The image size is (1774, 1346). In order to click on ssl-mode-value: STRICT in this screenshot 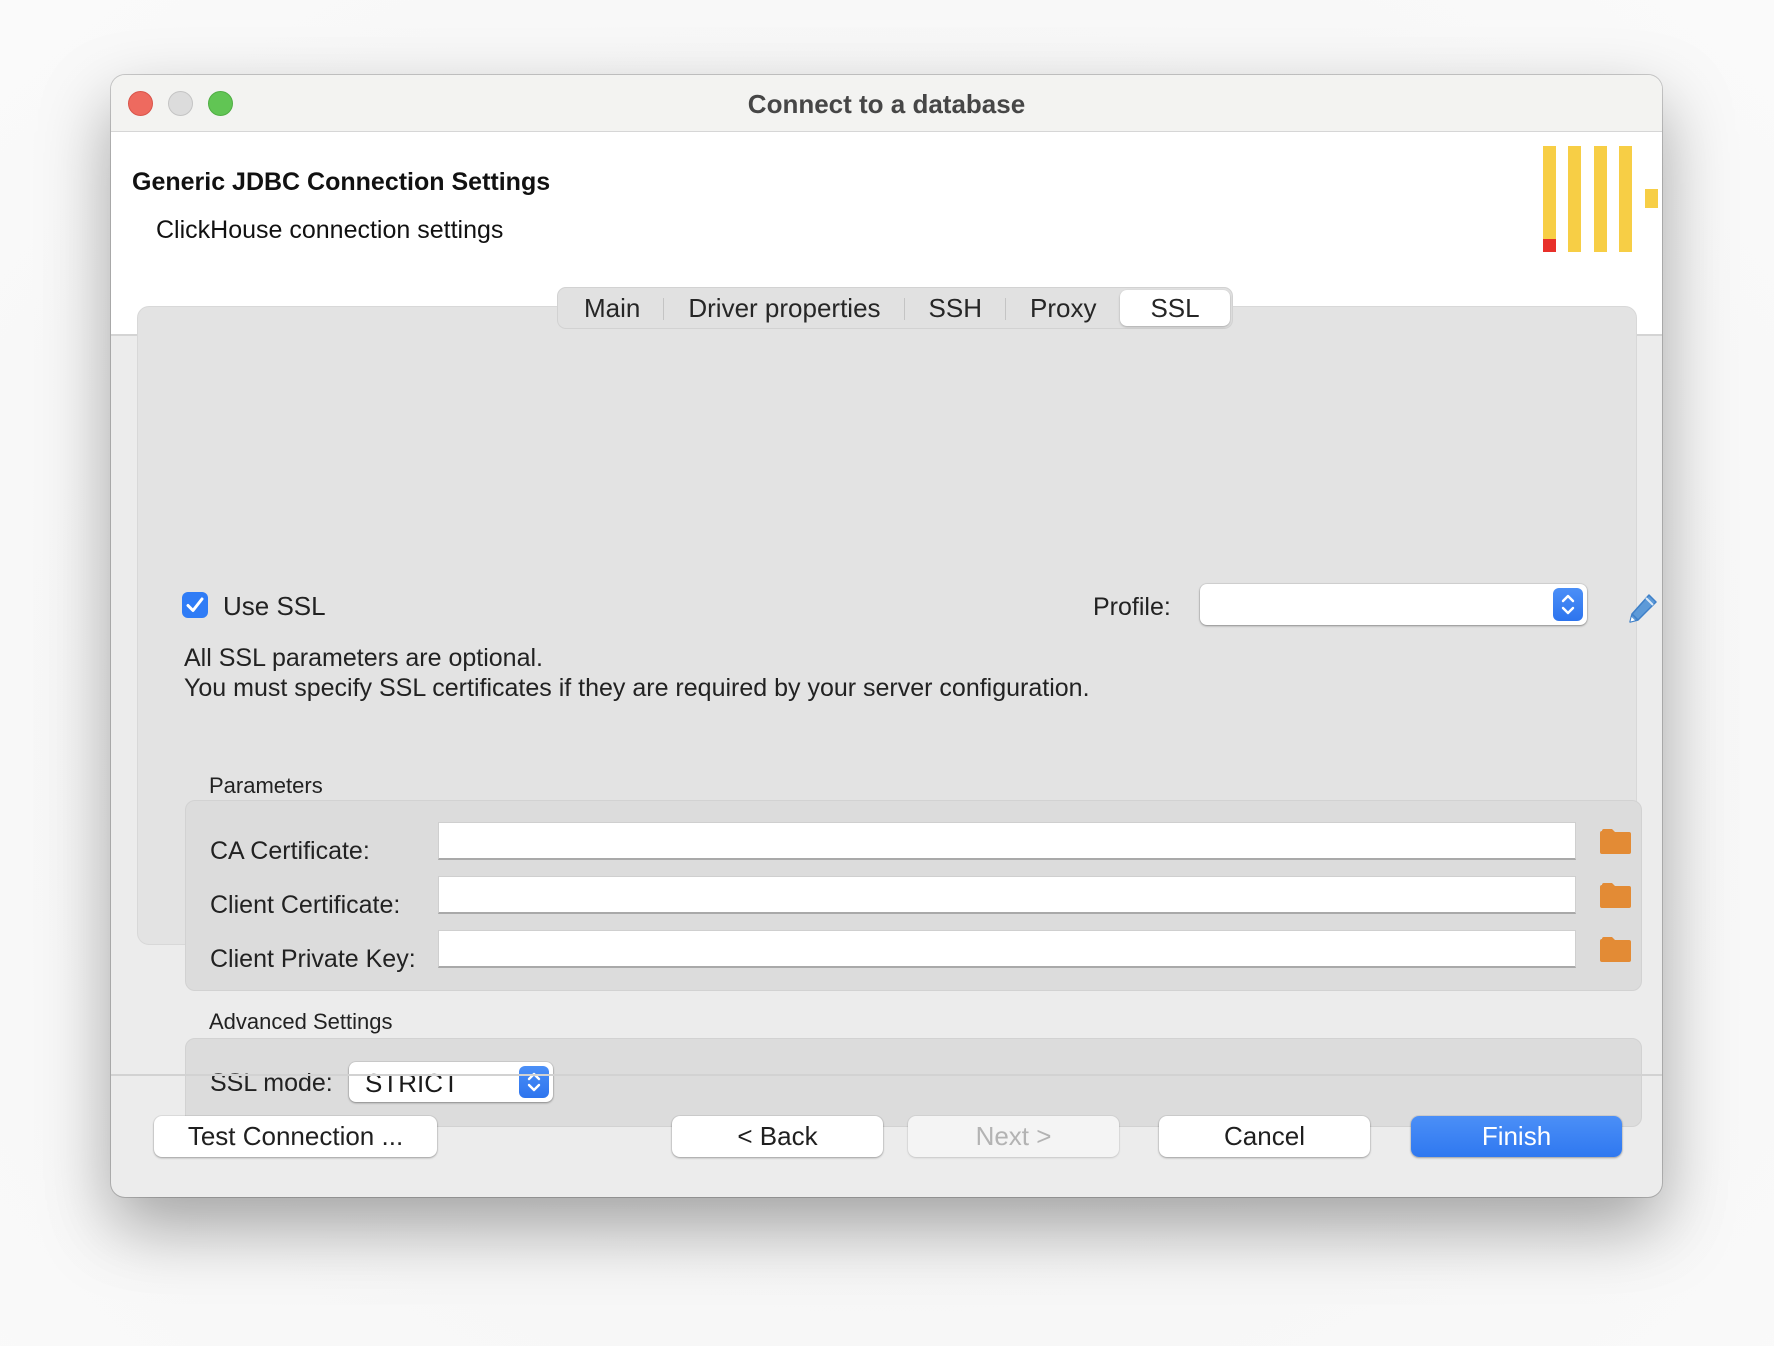, I will do `click(412, 1083)`.